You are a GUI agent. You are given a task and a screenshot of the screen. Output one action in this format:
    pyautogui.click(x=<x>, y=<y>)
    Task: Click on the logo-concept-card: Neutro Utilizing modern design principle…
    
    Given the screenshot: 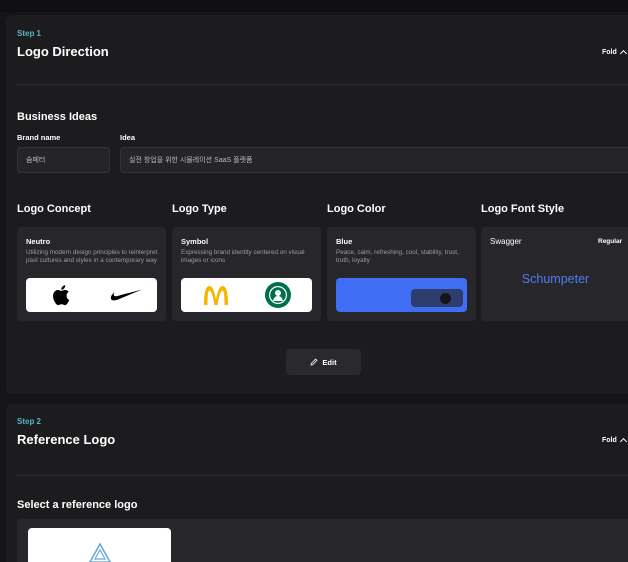 What is the action you would take?
    pyautogui.click(x=91, y=274)
    